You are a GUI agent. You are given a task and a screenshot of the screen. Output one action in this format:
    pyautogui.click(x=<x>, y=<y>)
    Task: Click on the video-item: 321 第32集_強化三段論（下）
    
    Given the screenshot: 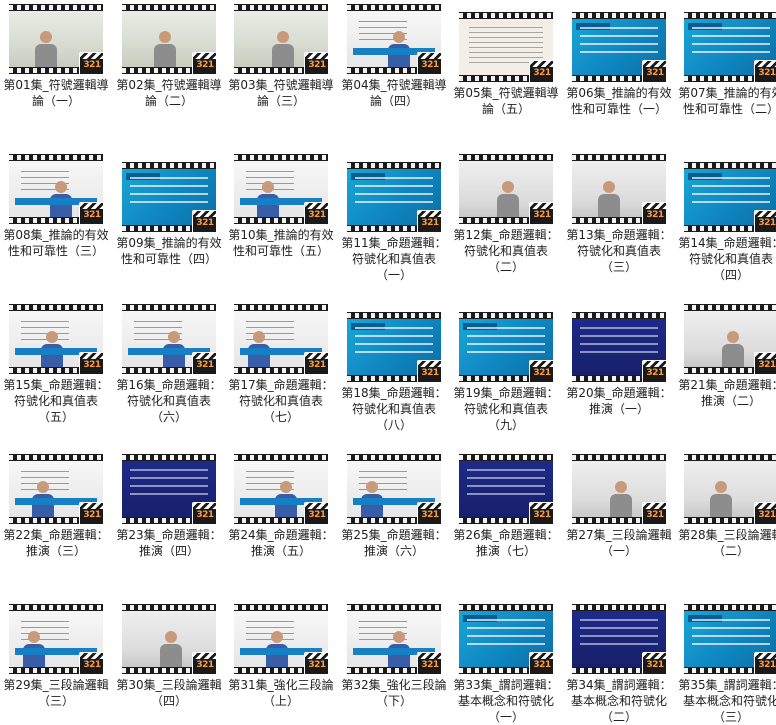 What is the action you would take?
    pyautogui.click(x=394, y=656)
    